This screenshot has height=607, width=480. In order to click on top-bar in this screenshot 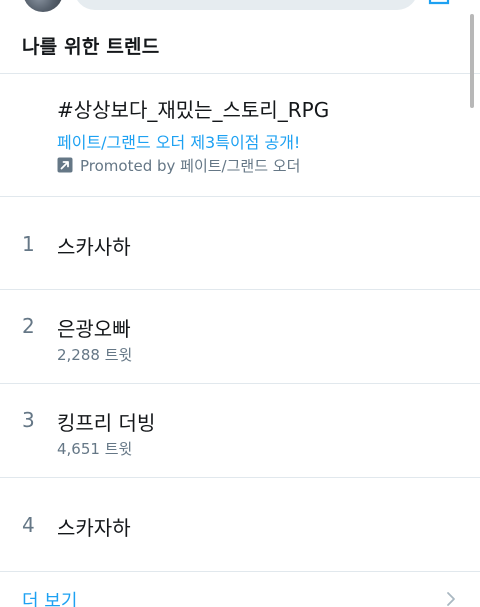, I will do `click(240, 7)`.